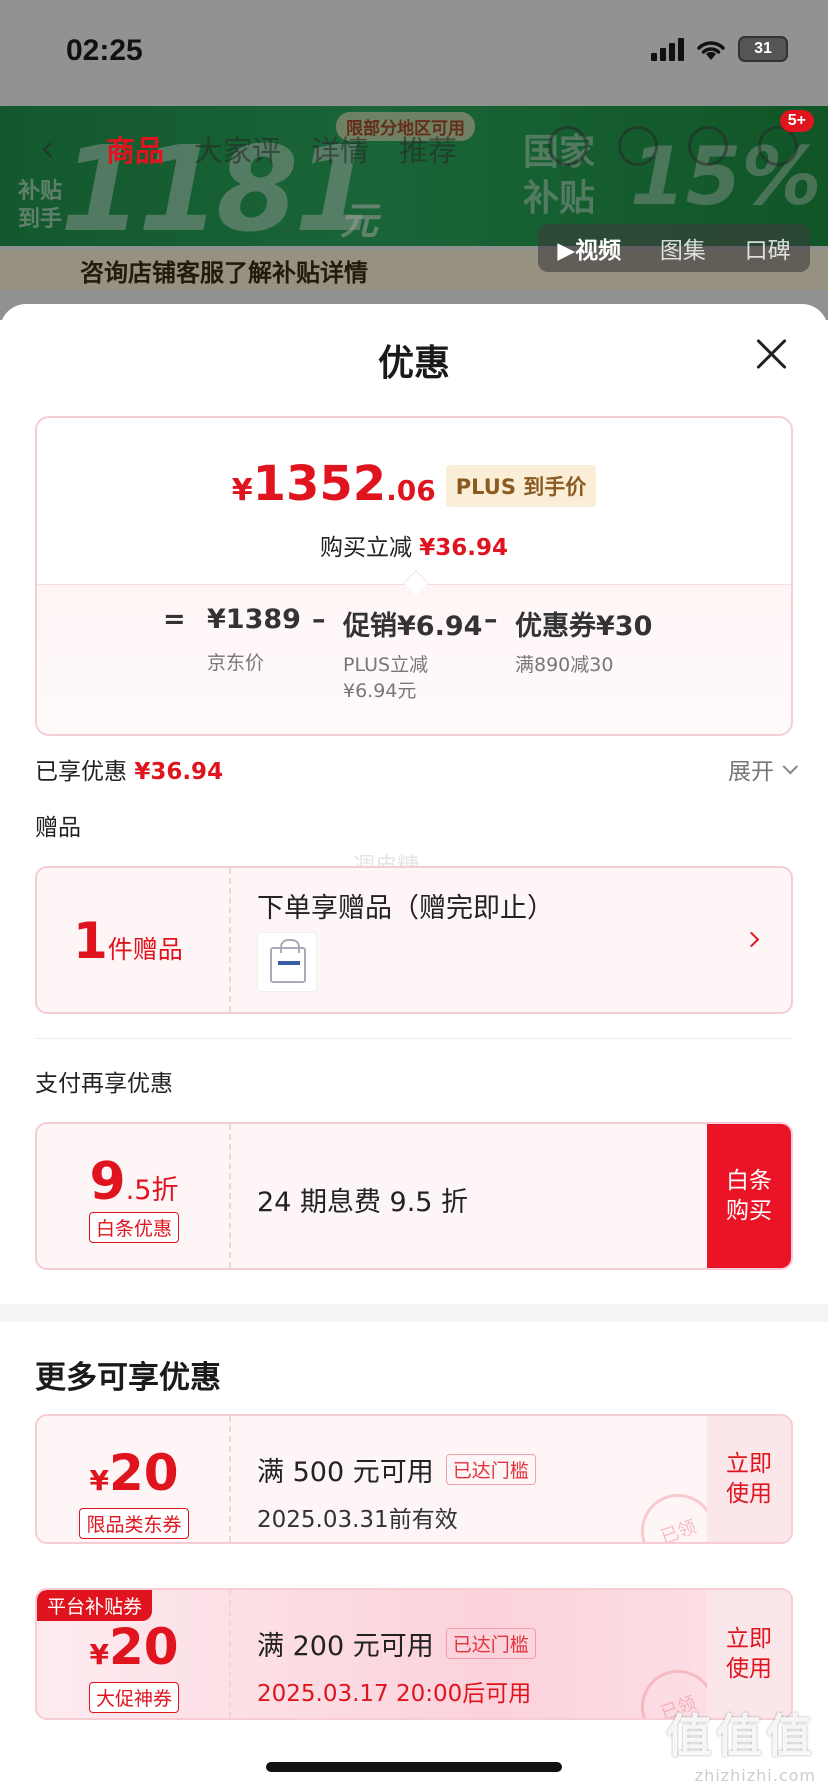 Image resolution: width=828 pixels, height=1792 pixels. What do you see at coordinates (564, 665) in the screenshot?
I see `calc-coupon-label: 满890减30` at bounding box center [564, 665].